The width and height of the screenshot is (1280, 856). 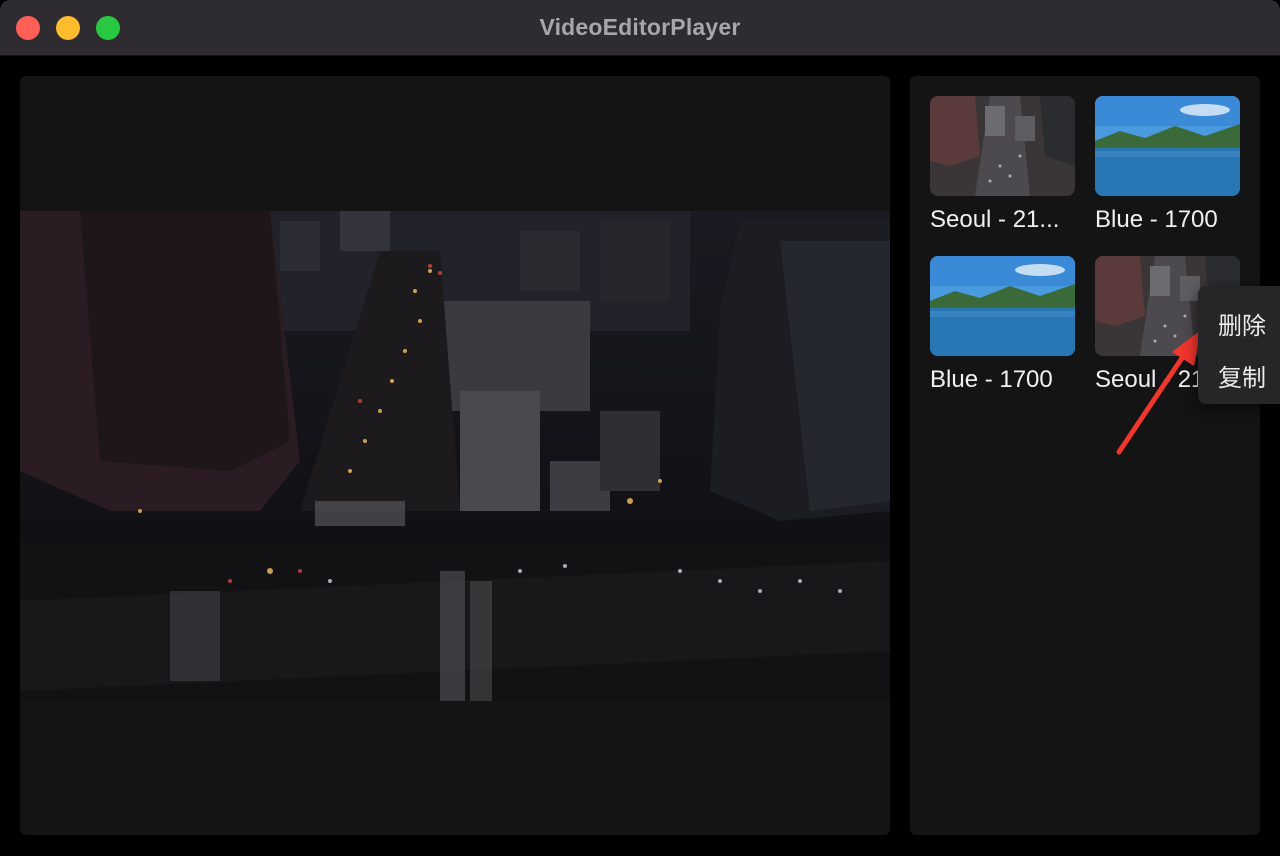 What do you see at coordinates (1242, 375) in the screenshot?
I see `menu-item-copy: 复制` at bounding box center [1242, 375].